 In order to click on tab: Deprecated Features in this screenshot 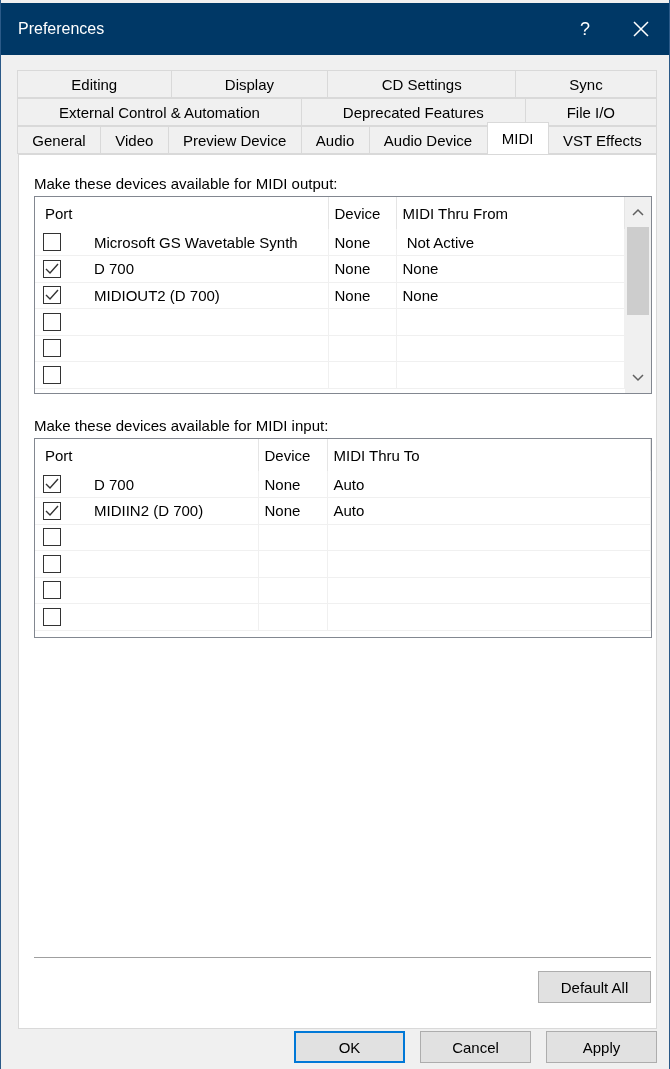, I will do `click(413, 112)`.